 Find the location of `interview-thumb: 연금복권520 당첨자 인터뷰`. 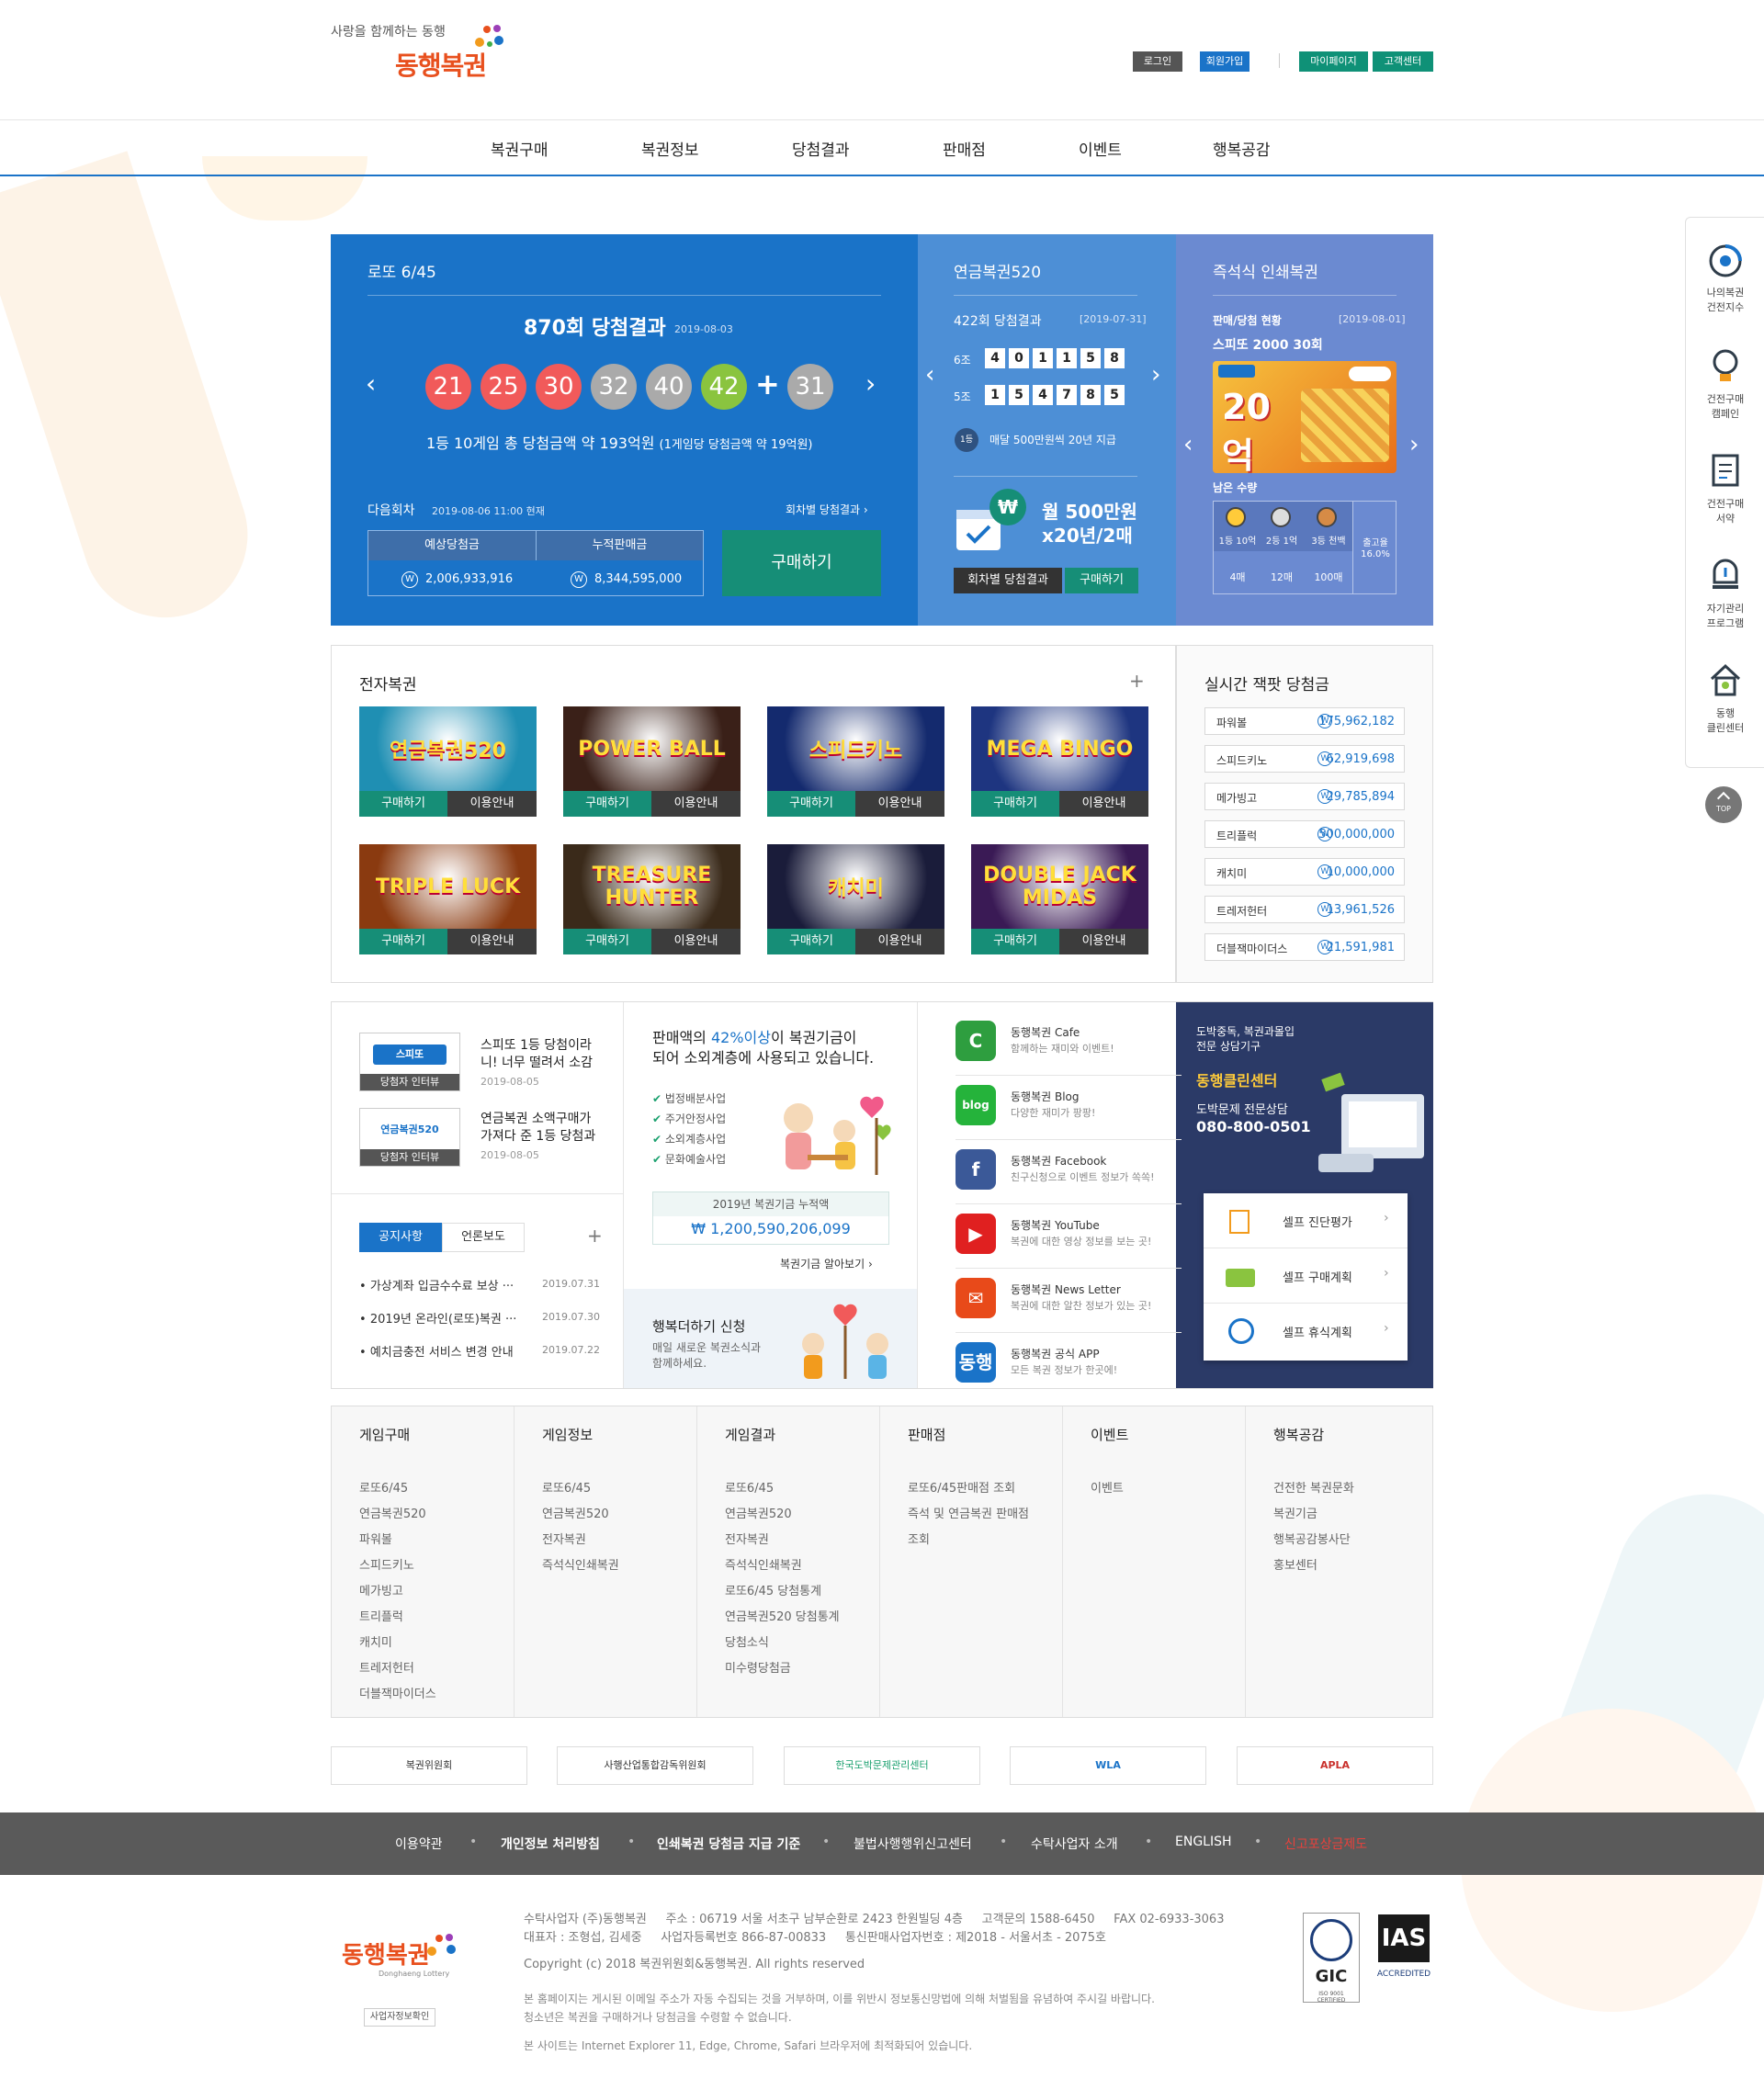

interview-thumb: 연금복권520 당첨자 인터뷰 is located at coordinates (410, 1138).